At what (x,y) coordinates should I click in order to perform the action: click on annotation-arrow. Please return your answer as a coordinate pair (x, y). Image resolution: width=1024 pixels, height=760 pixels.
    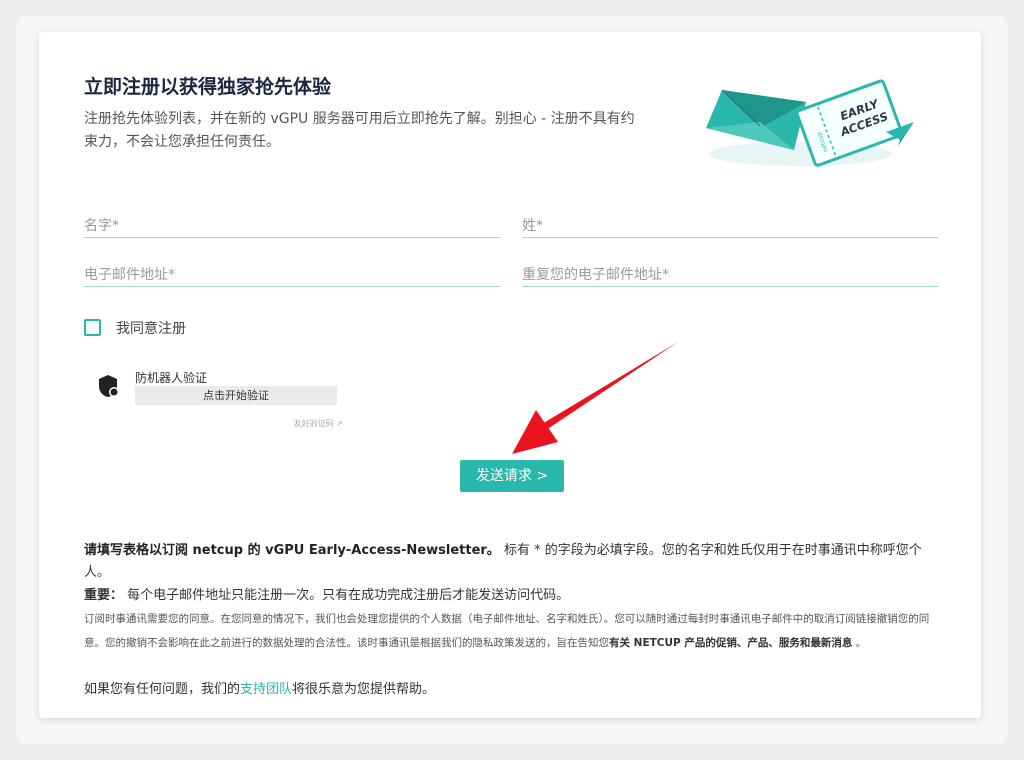
    Looking at the image, I should click on (595, 398).